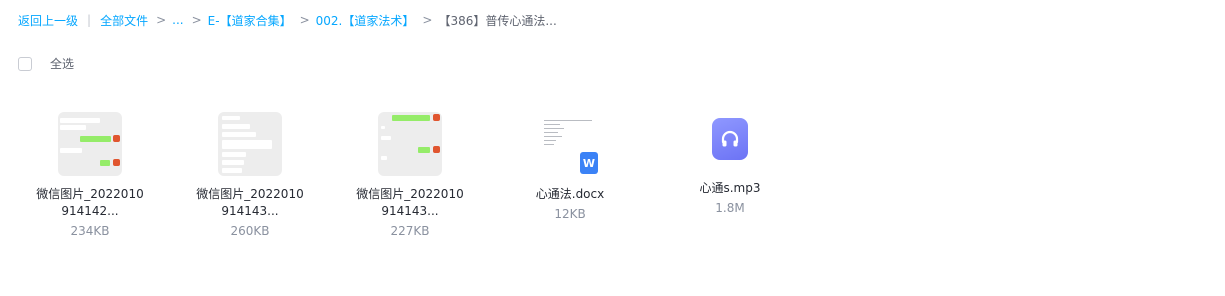  What do you see at coordinates (25, 63) in the screenshot?
I see `select-all-checkbox` at bounding box center [25, 63].